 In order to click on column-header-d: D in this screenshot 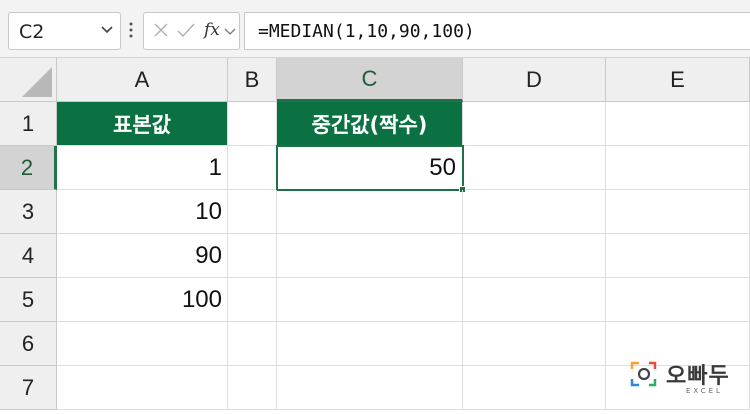, I will do `click(534, 80)`.